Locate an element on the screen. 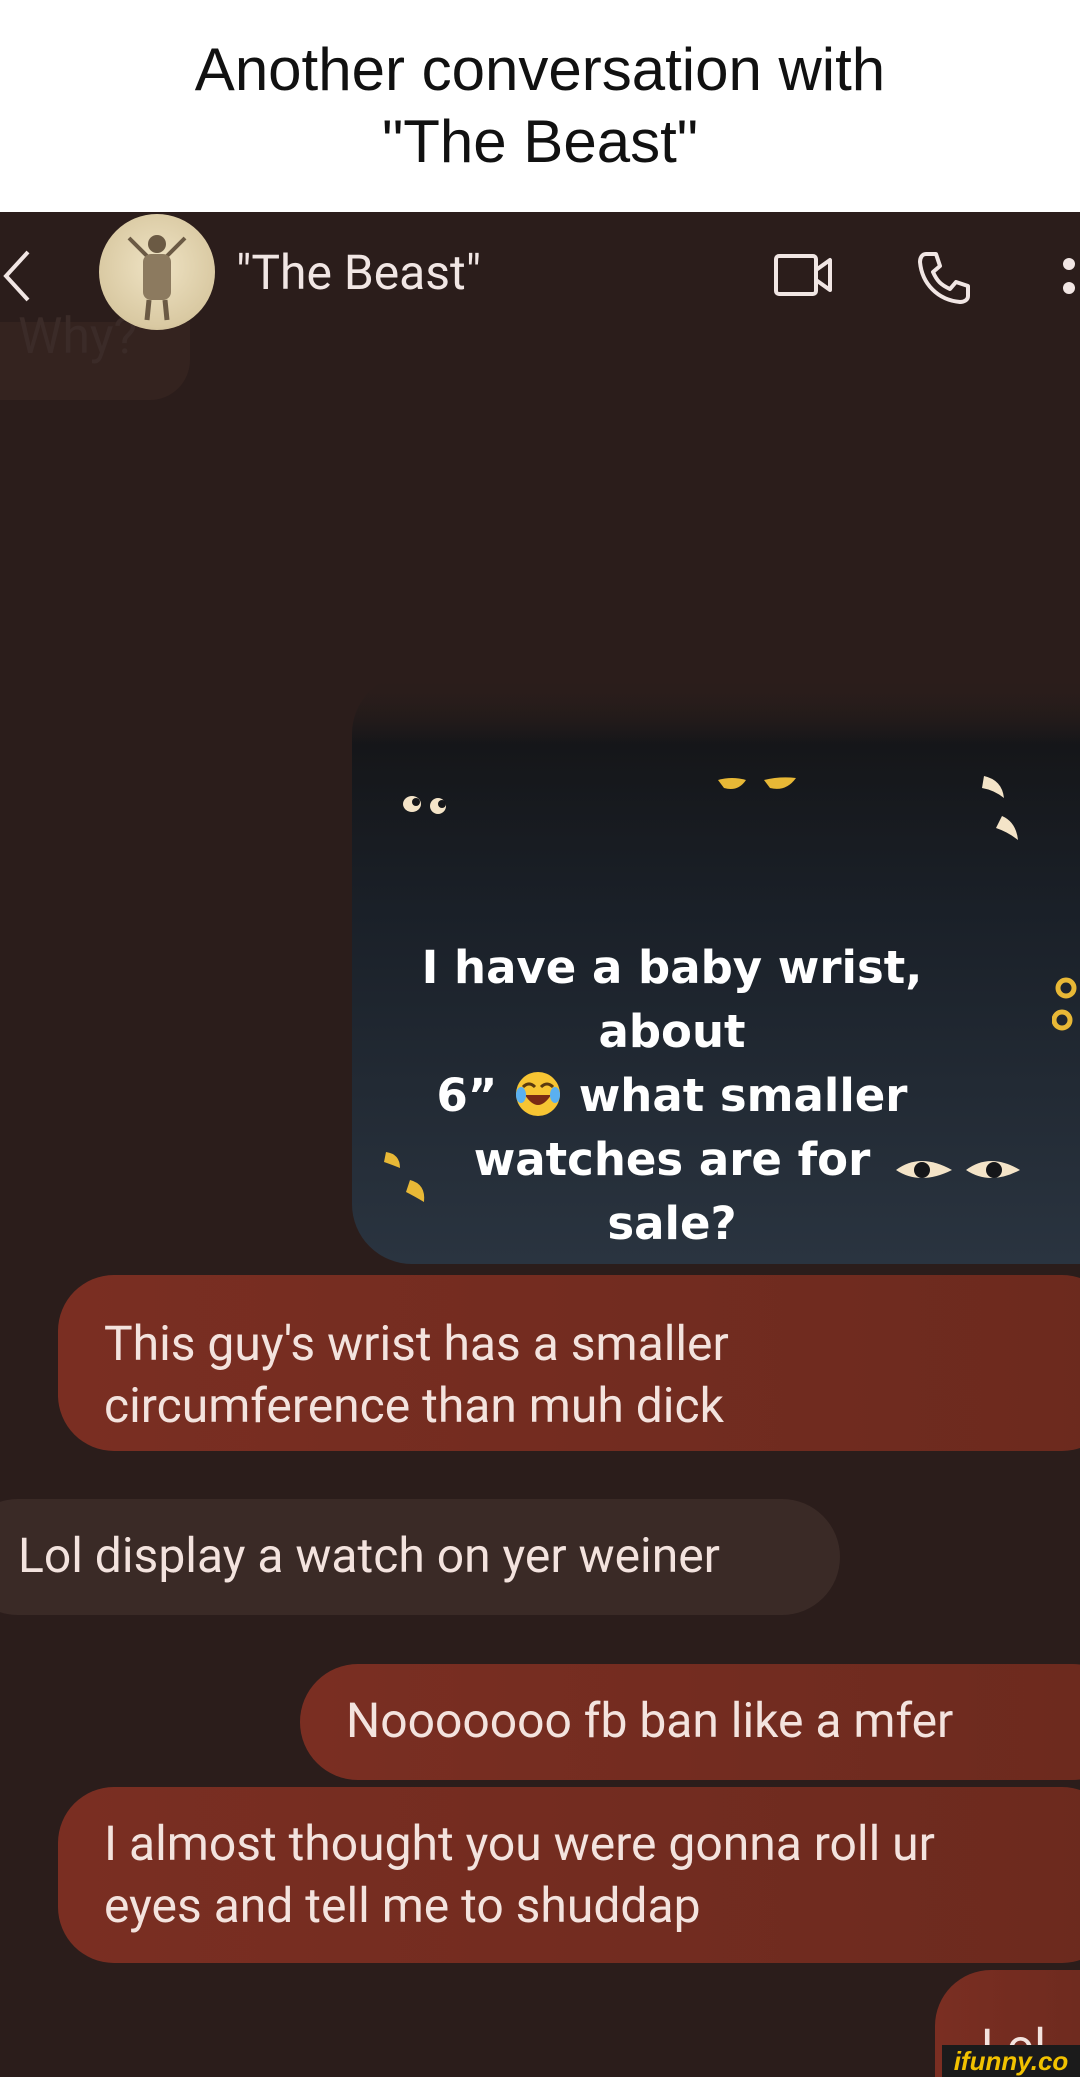 This screenshot has width=1080, height=2077. message-line: circumference than muh dick is located at coordinates (414, 1405).